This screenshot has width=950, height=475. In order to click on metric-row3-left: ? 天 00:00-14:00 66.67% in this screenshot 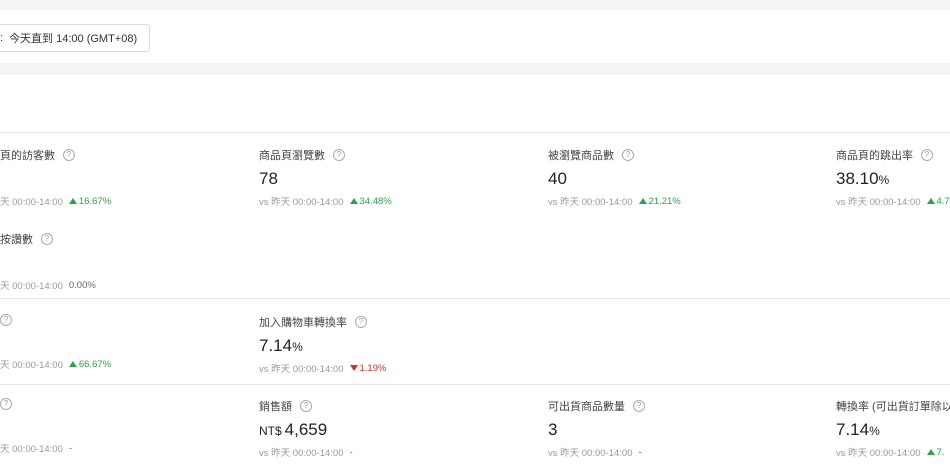, I will do `click(55, 342)`.